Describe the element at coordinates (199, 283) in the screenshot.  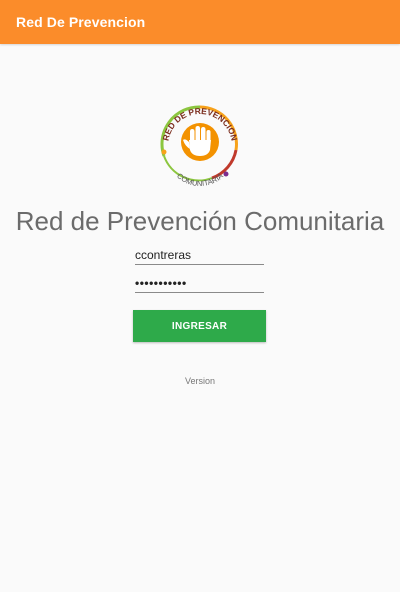
I see `password-field: •••••••••••` at that location.